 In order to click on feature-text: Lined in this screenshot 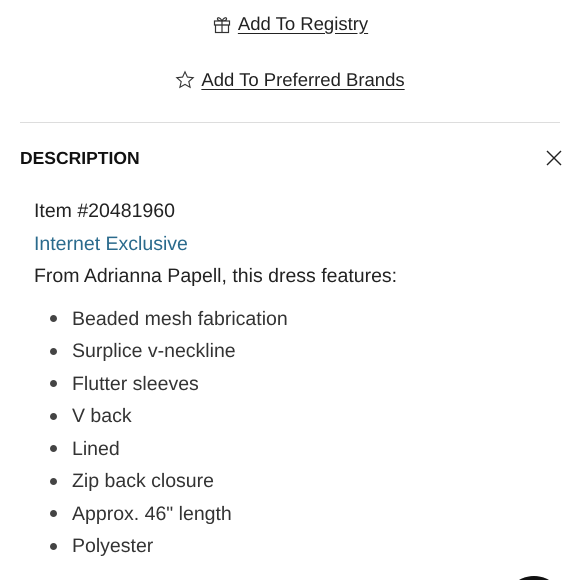, I will do `click(96, 449)`.